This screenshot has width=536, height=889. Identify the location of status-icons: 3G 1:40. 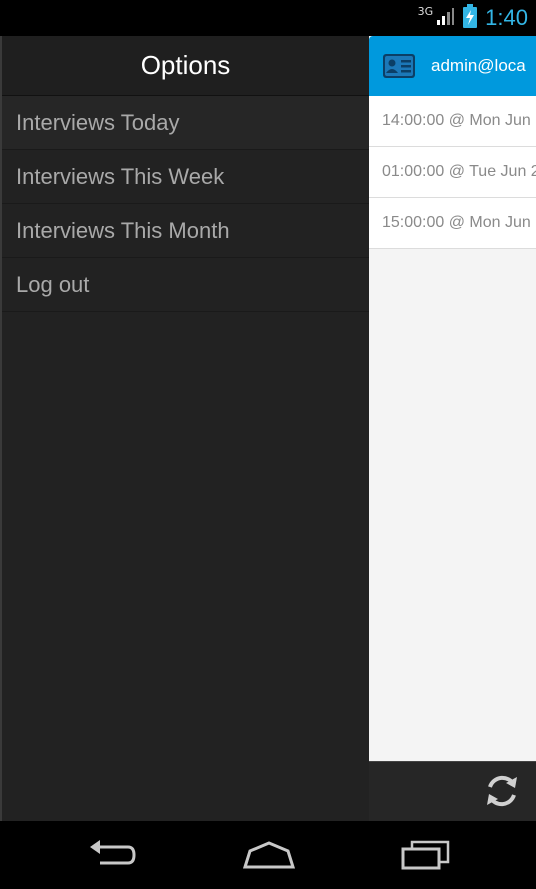
(473, 18).